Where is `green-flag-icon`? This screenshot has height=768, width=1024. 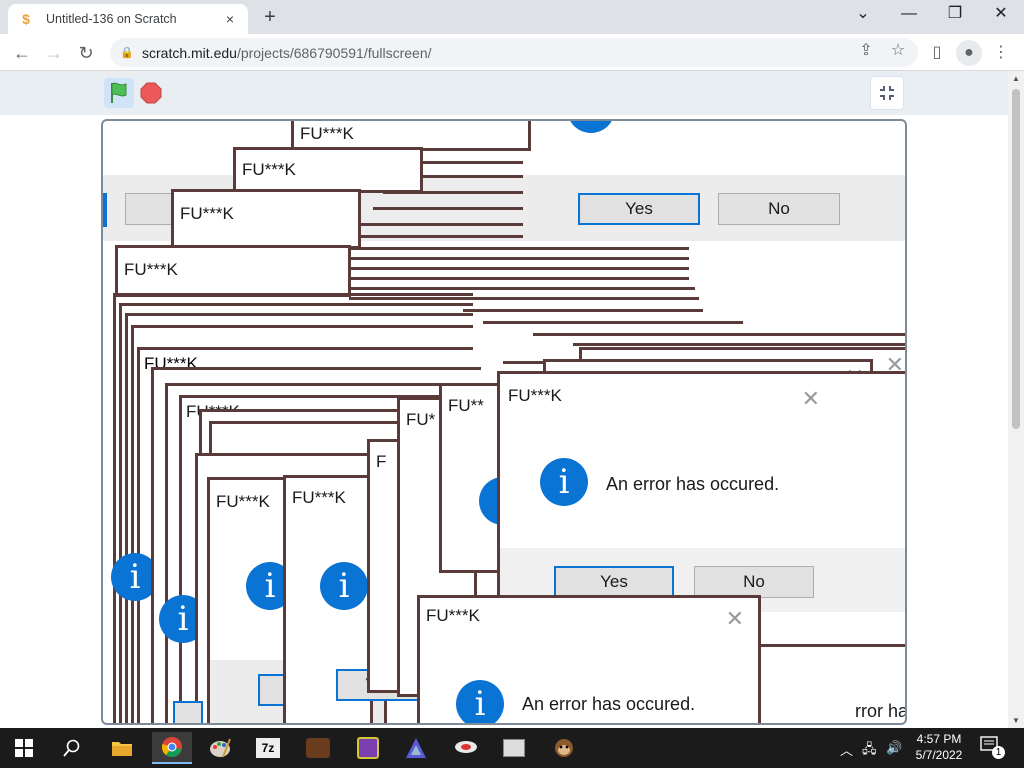 green-flag-icon is located at coordinates (119, 92).